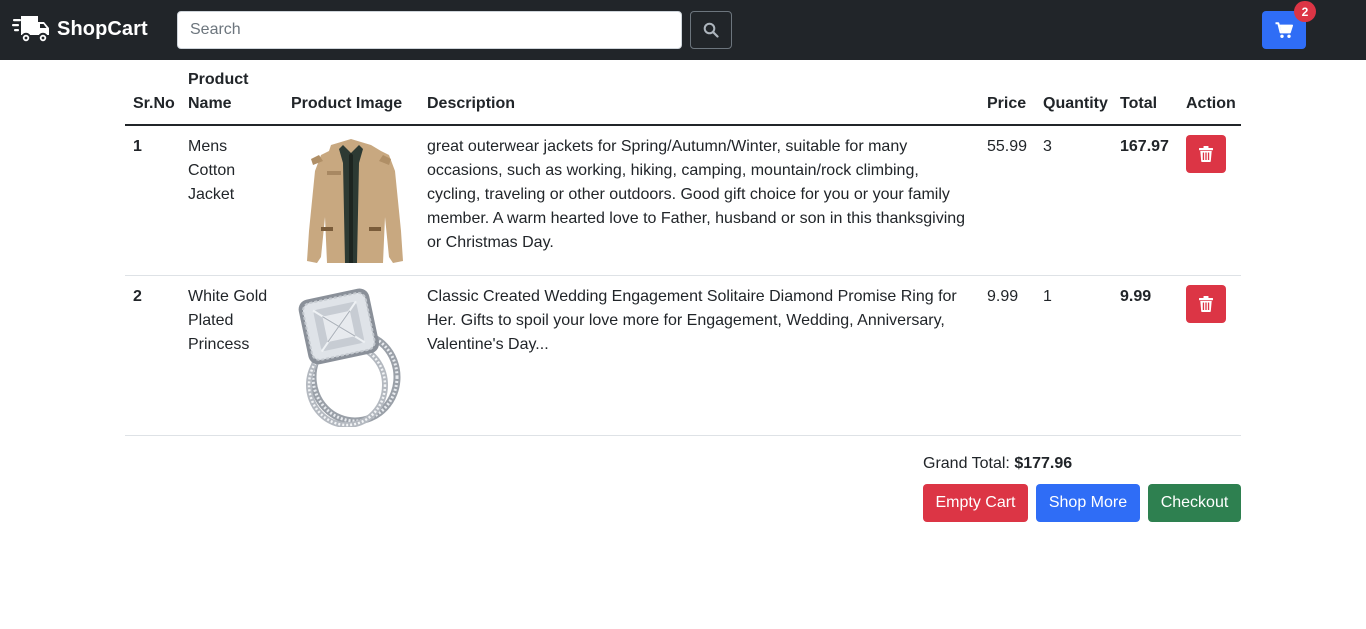 The height and width of the screenshot is (629, 1366). Describe the element at coordinates (1305, 11) in the screenshot. I see `cart-count-badge: 2` at that location.